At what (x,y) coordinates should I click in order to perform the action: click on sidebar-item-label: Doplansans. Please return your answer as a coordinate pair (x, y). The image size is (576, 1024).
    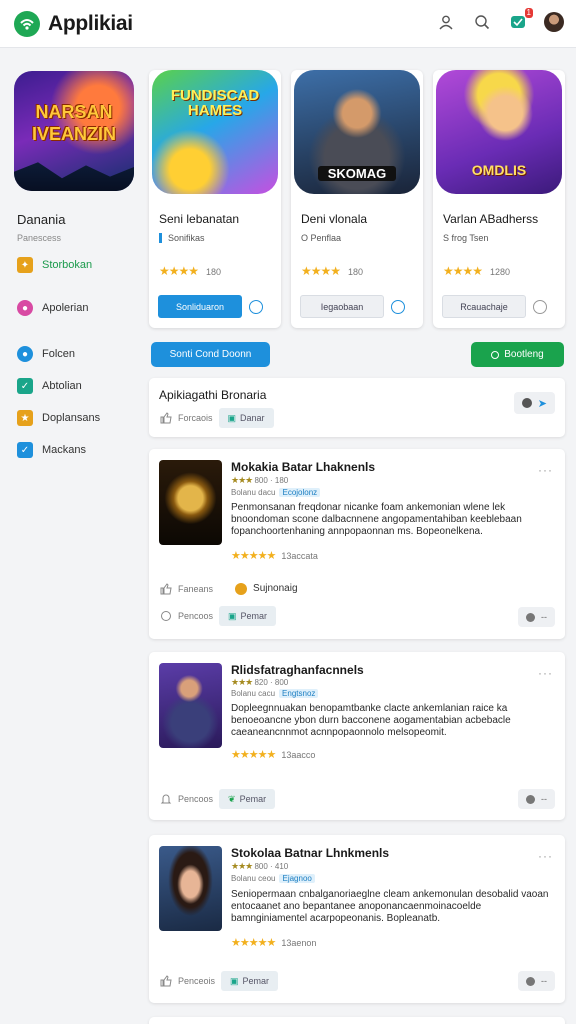
    Looking at the image, I should click on (71, 418).